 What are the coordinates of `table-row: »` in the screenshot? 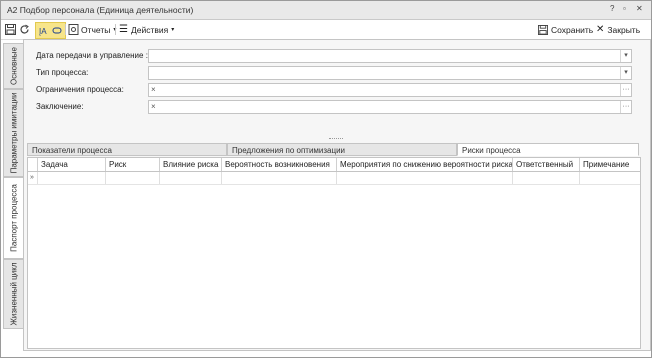 It's located at (334, 178).